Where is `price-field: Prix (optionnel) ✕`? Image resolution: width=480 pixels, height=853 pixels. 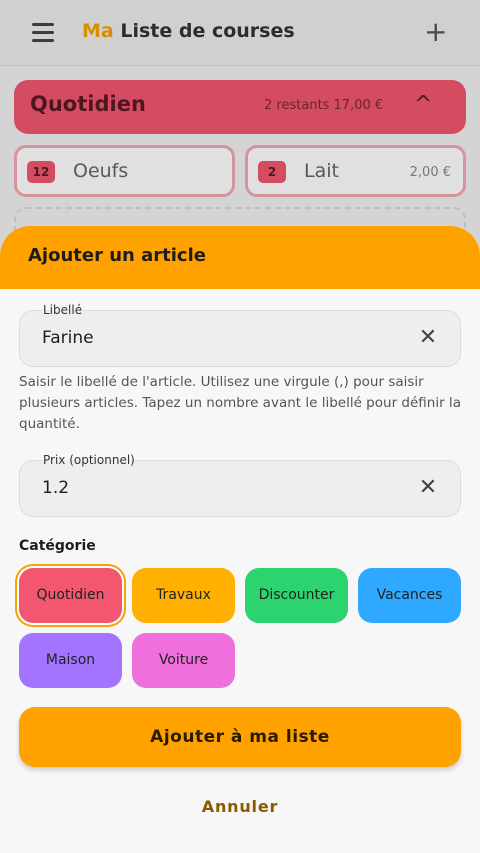
price-field: Prix (optionnel) ✕ is located at coordinates (240, 484).